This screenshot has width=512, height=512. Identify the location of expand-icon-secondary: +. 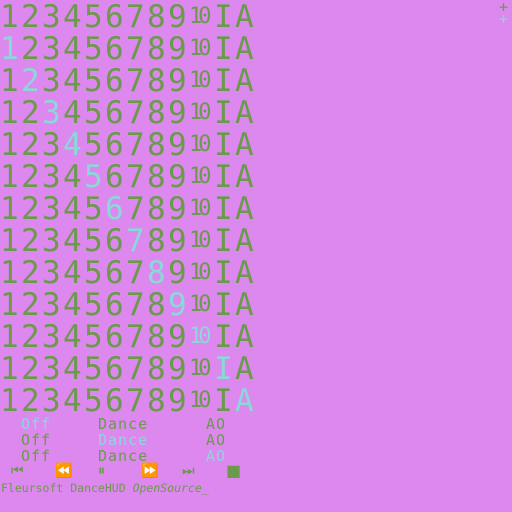
(503, 19).